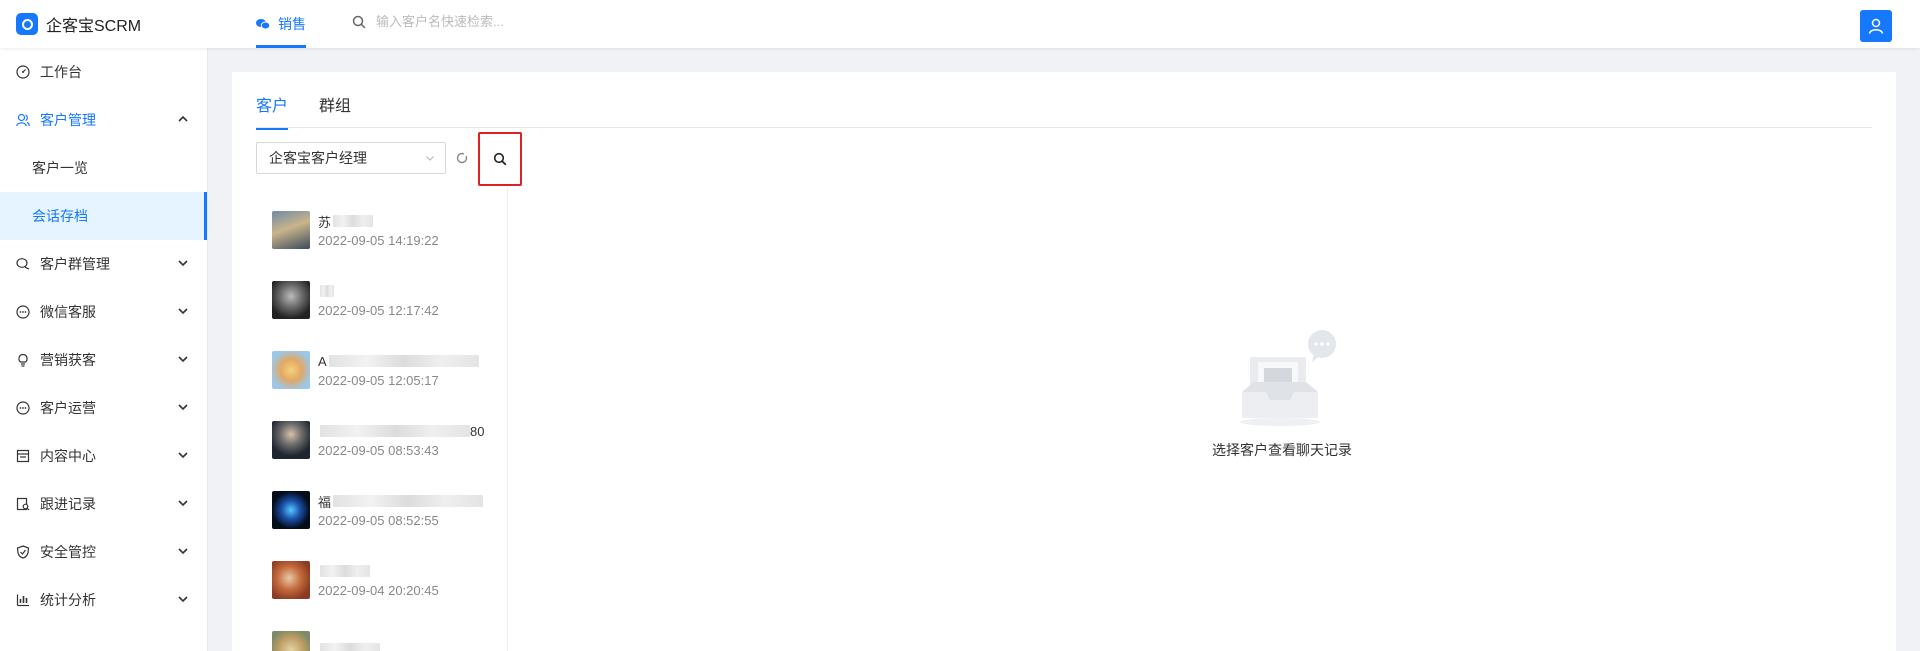 The image size is (1920, 651). Describe the element at coordinates (103, 312) in the screenshot. I see `sidebar-item-wechat-service: 微信客服` at that location.